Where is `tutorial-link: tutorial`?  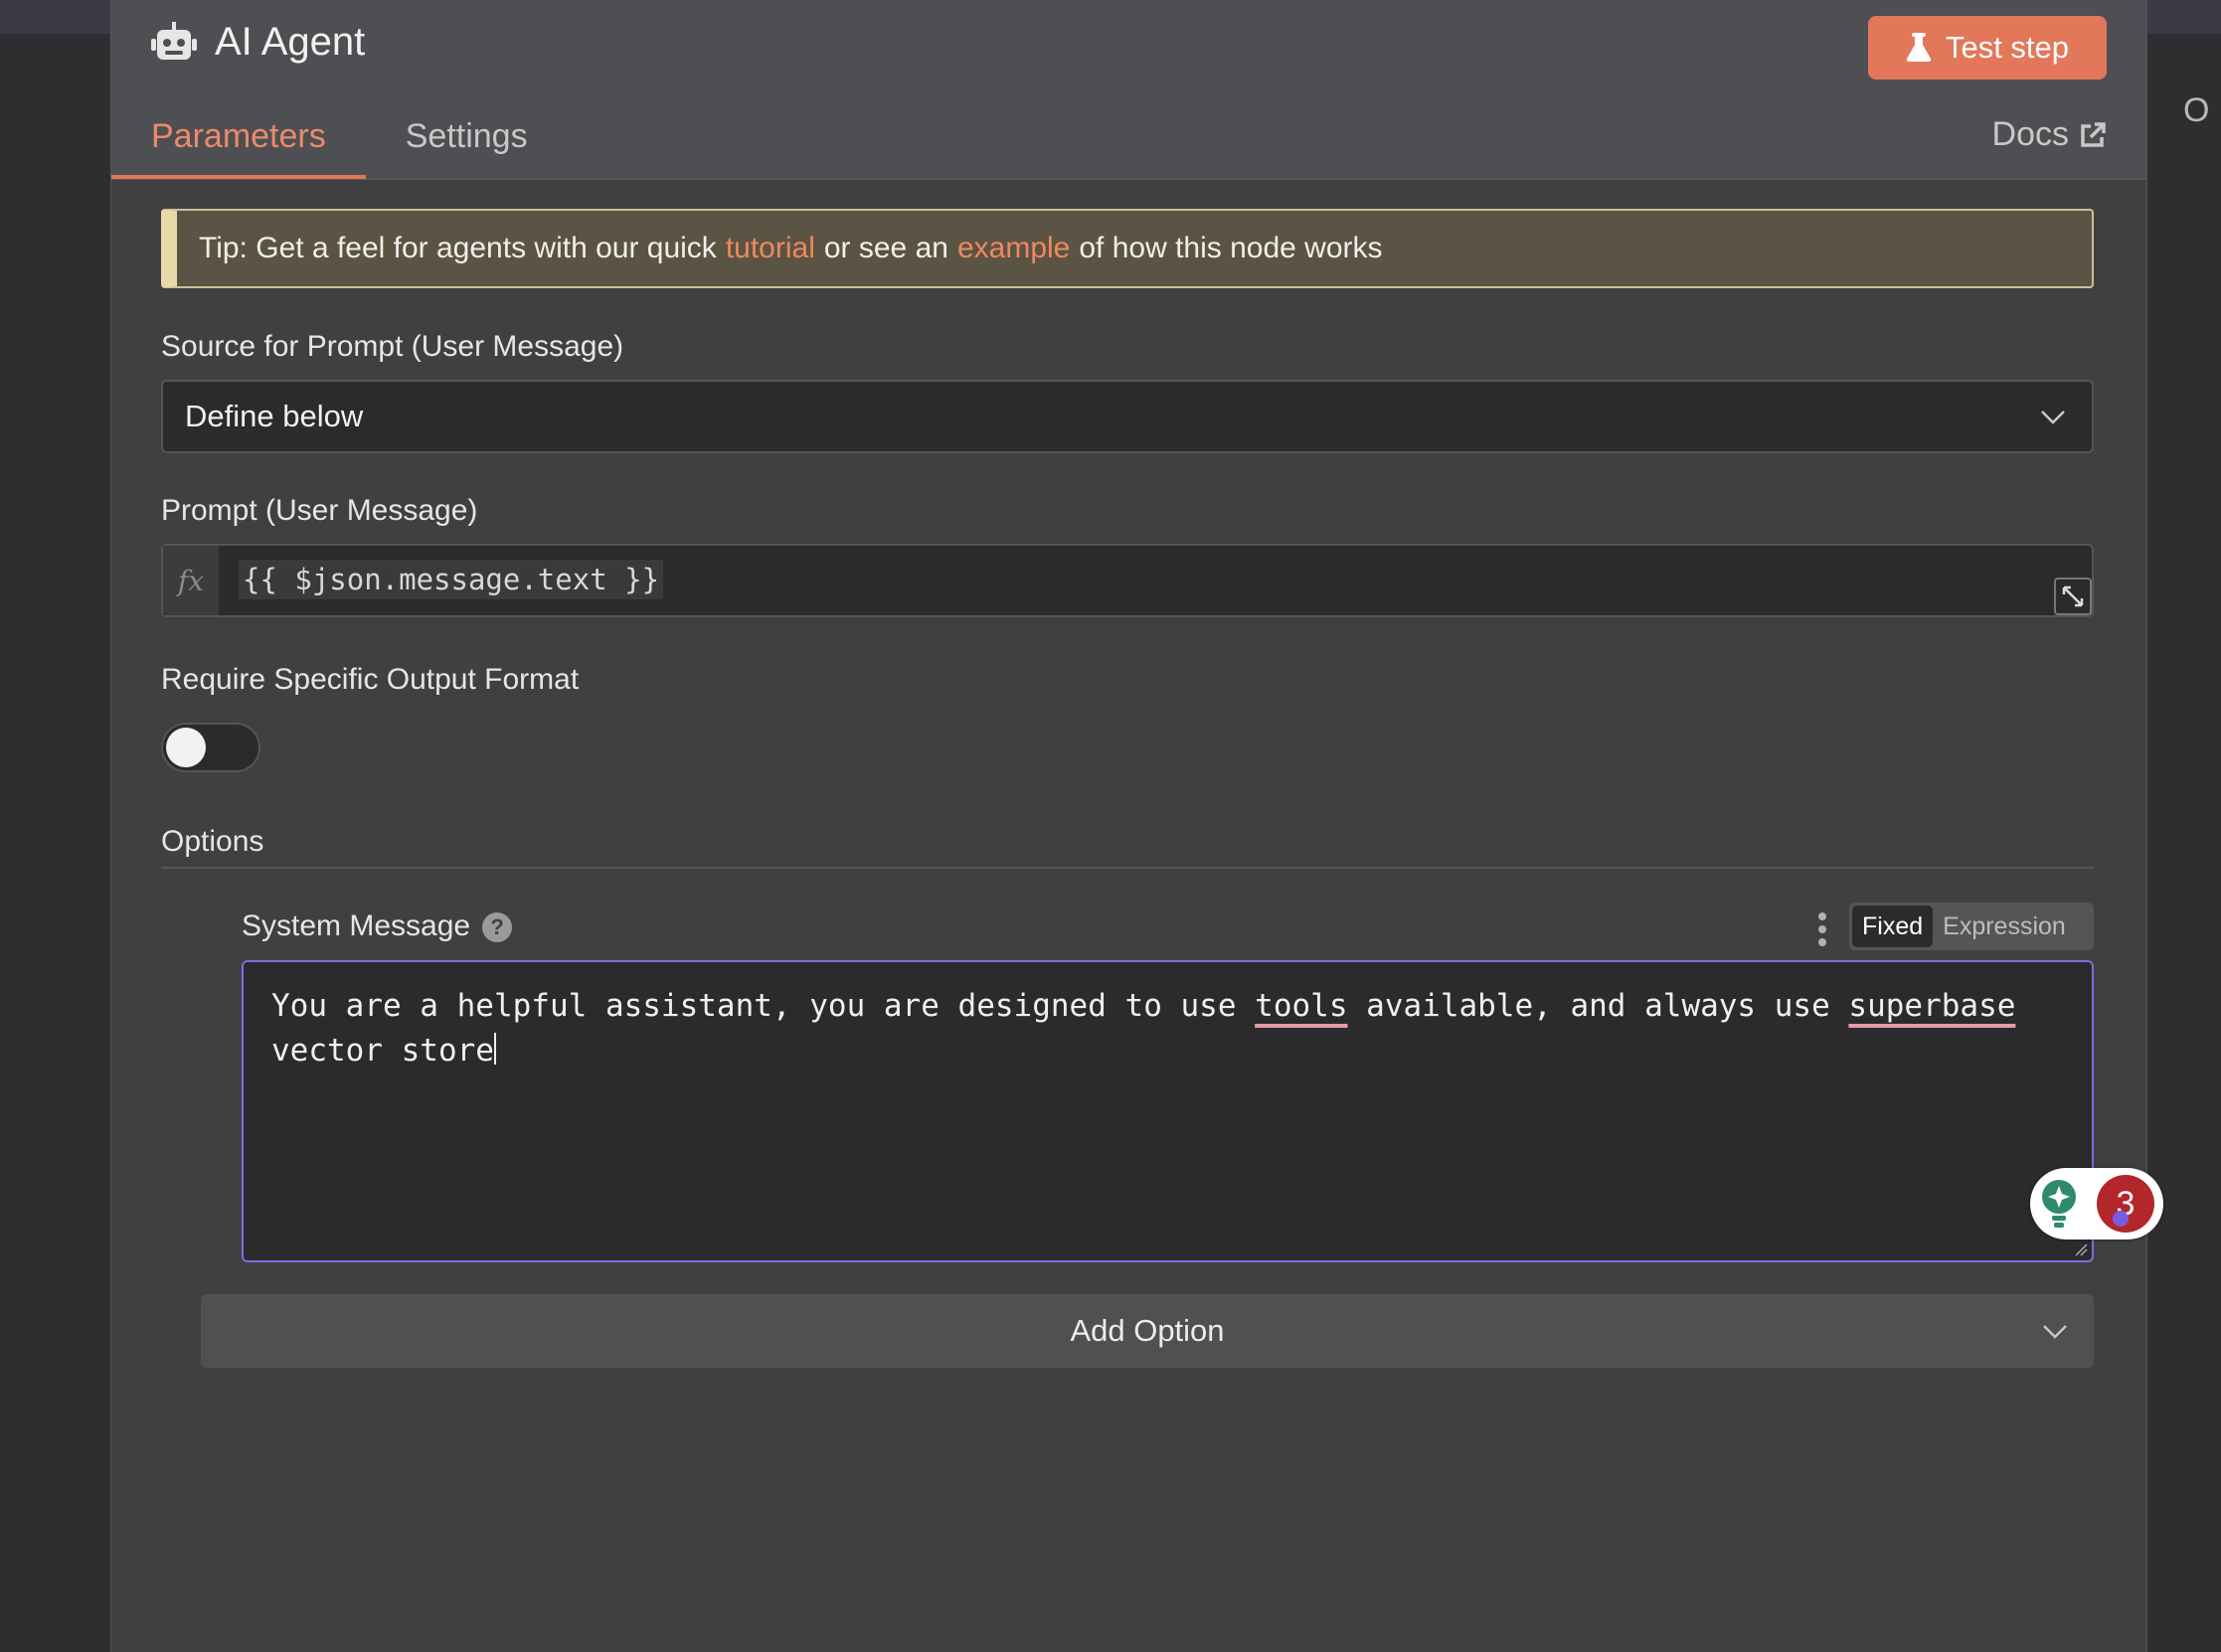 tutorial-link: tutorial is located at coordinates (770, 248).